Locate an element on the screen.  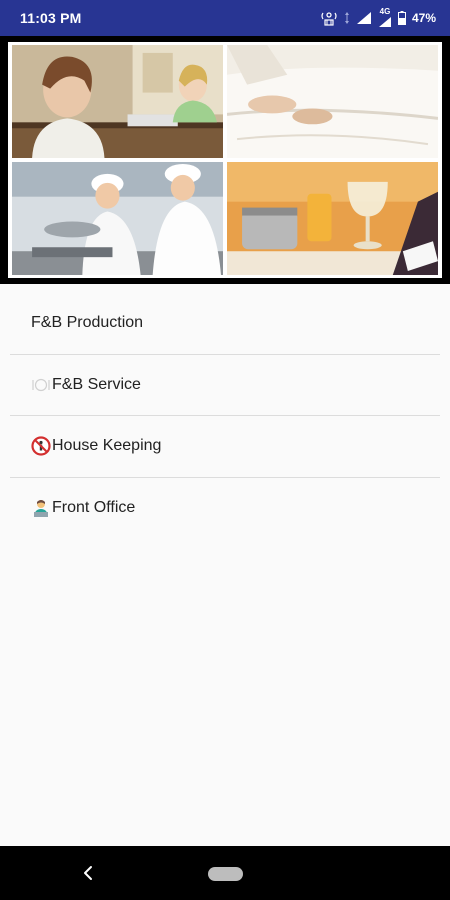
system-nav-bar is located at coordinates (225, 873).